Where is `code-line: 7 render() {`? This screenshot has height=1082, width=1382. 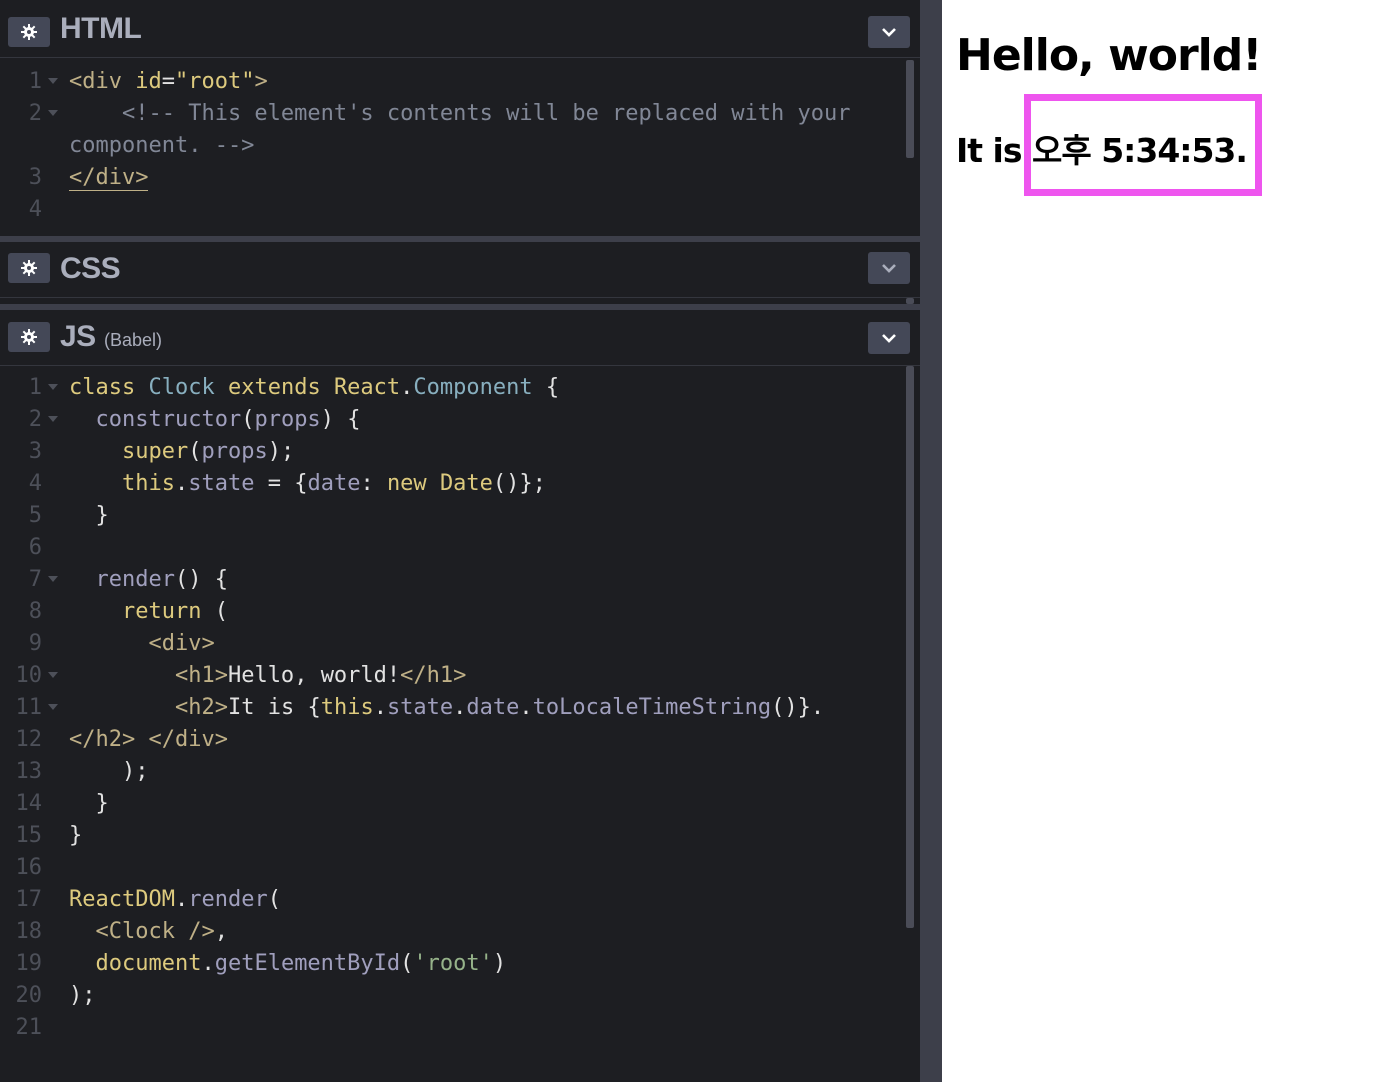
code-line: 7 render() { is located at coordinates (452, 580).